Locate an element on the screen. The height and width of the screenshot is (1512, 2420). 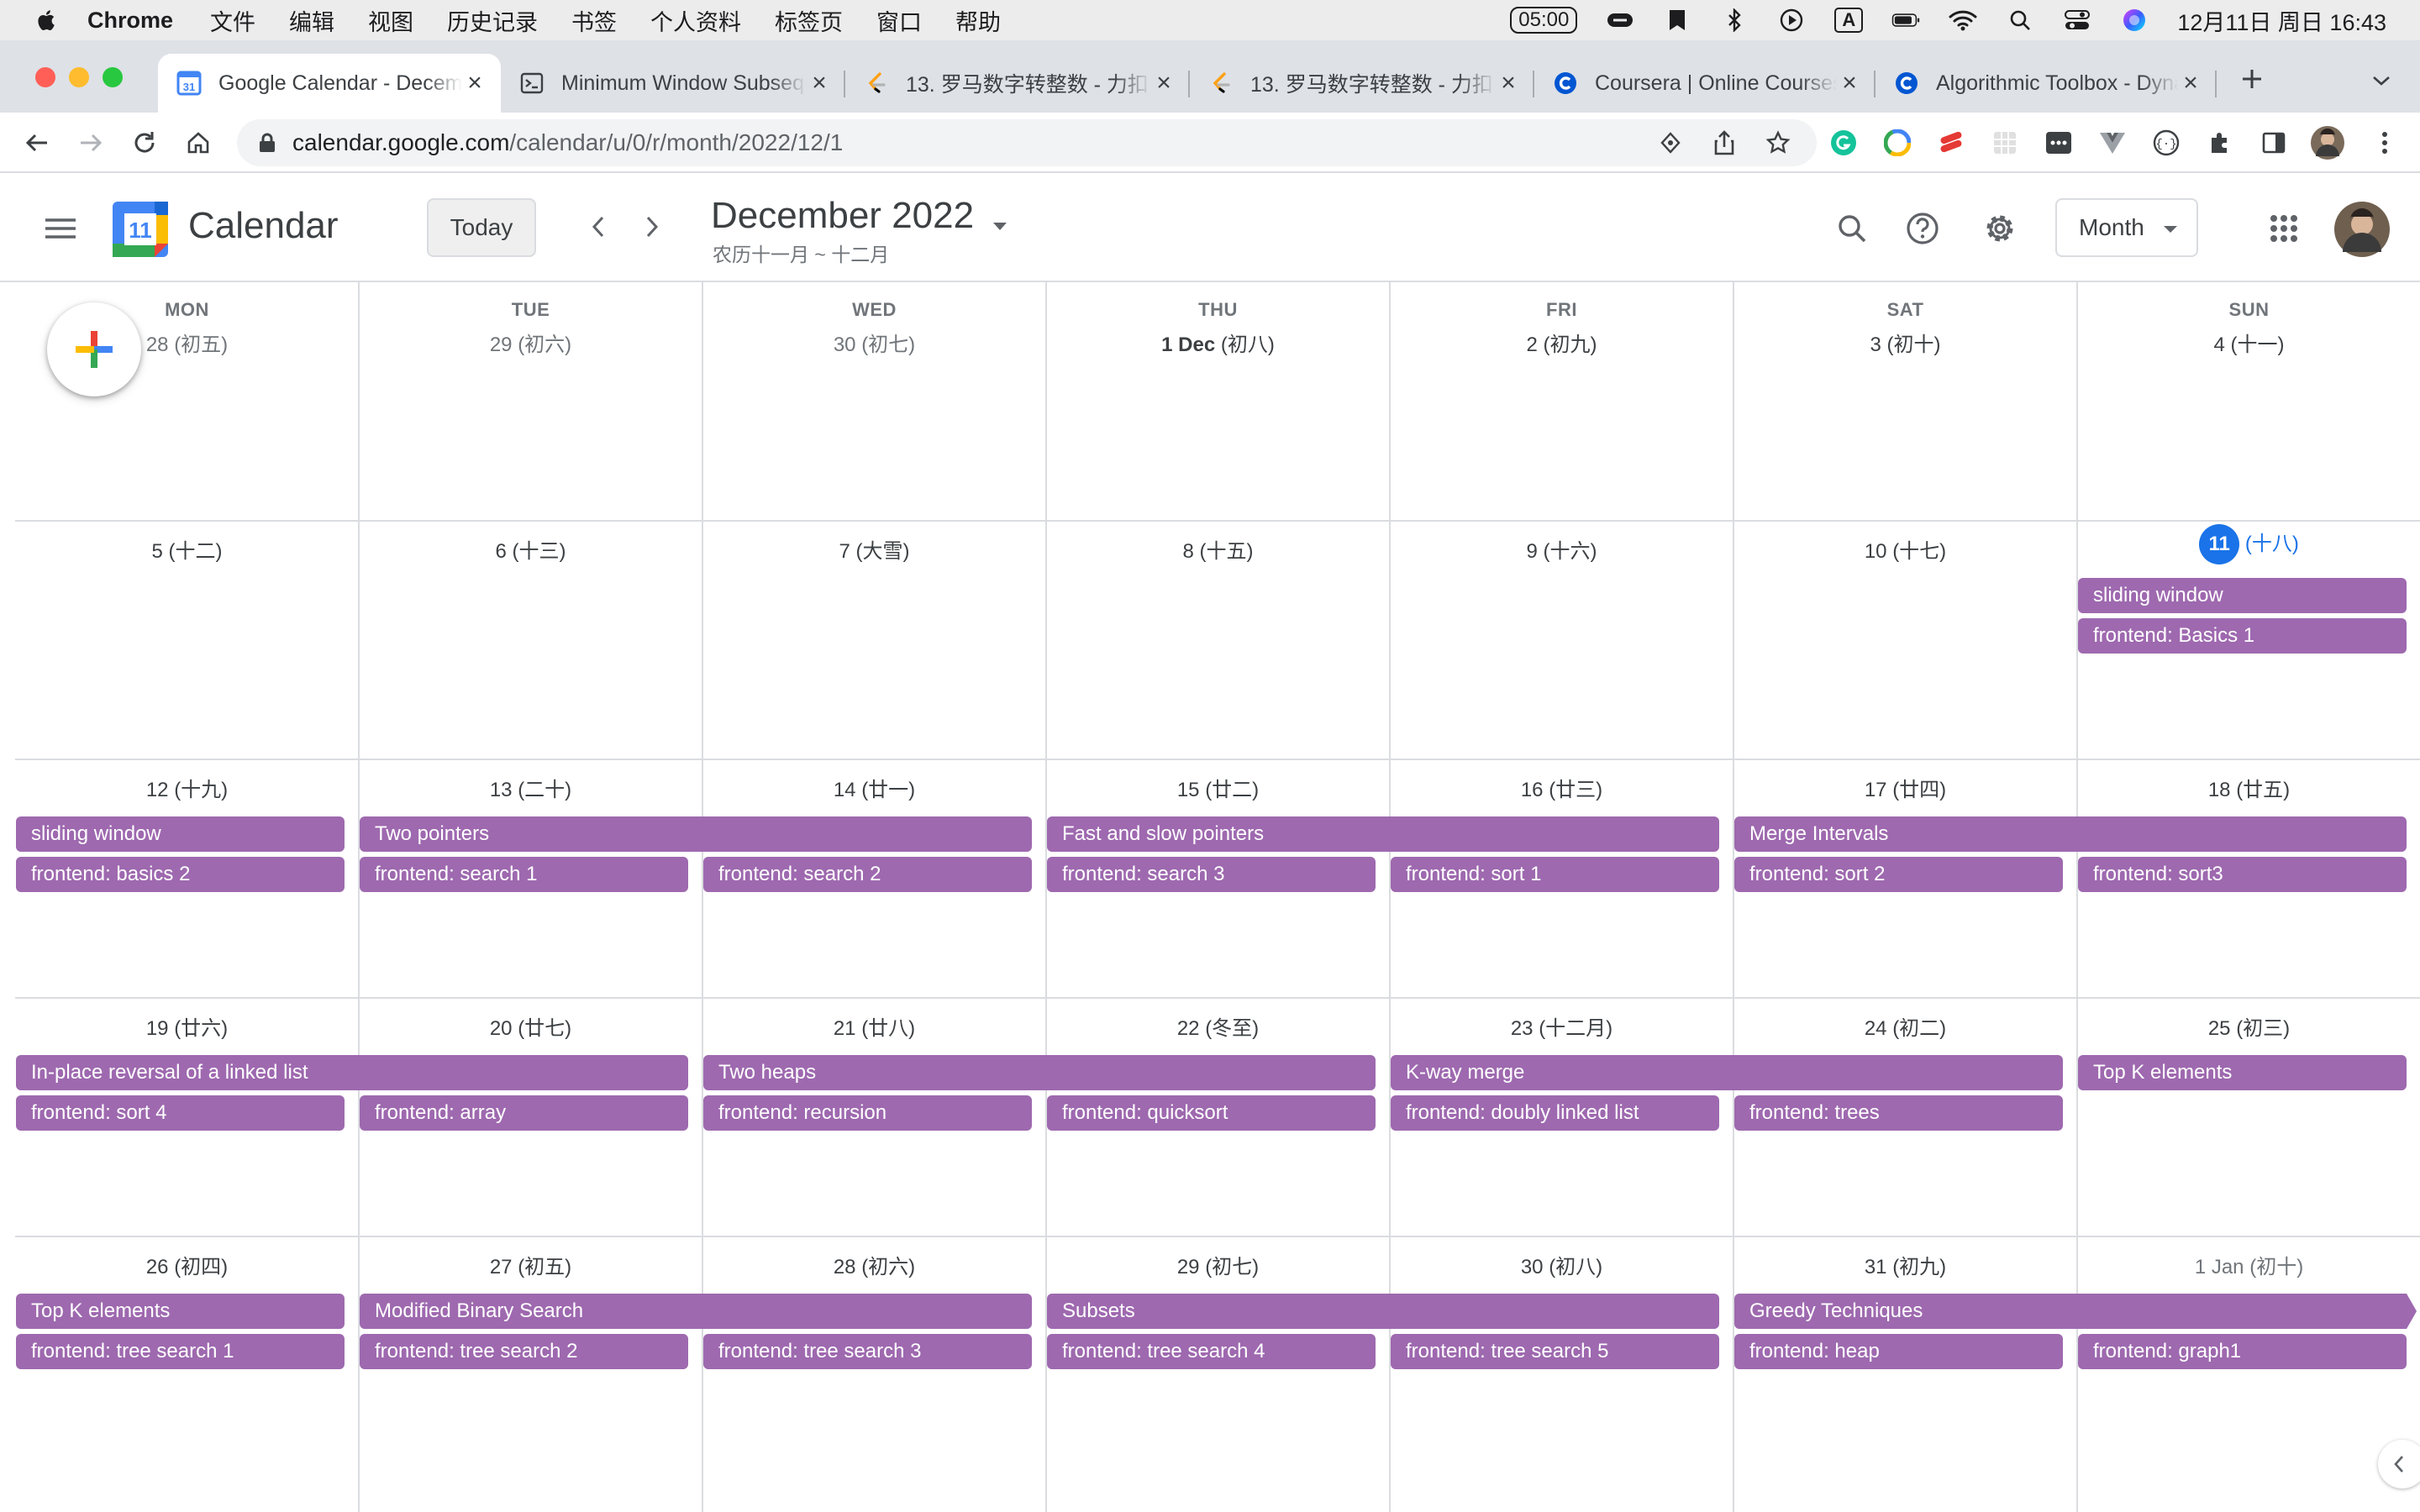
calendar-event: Modified Binary Search is located at coordinates (696, 1311).